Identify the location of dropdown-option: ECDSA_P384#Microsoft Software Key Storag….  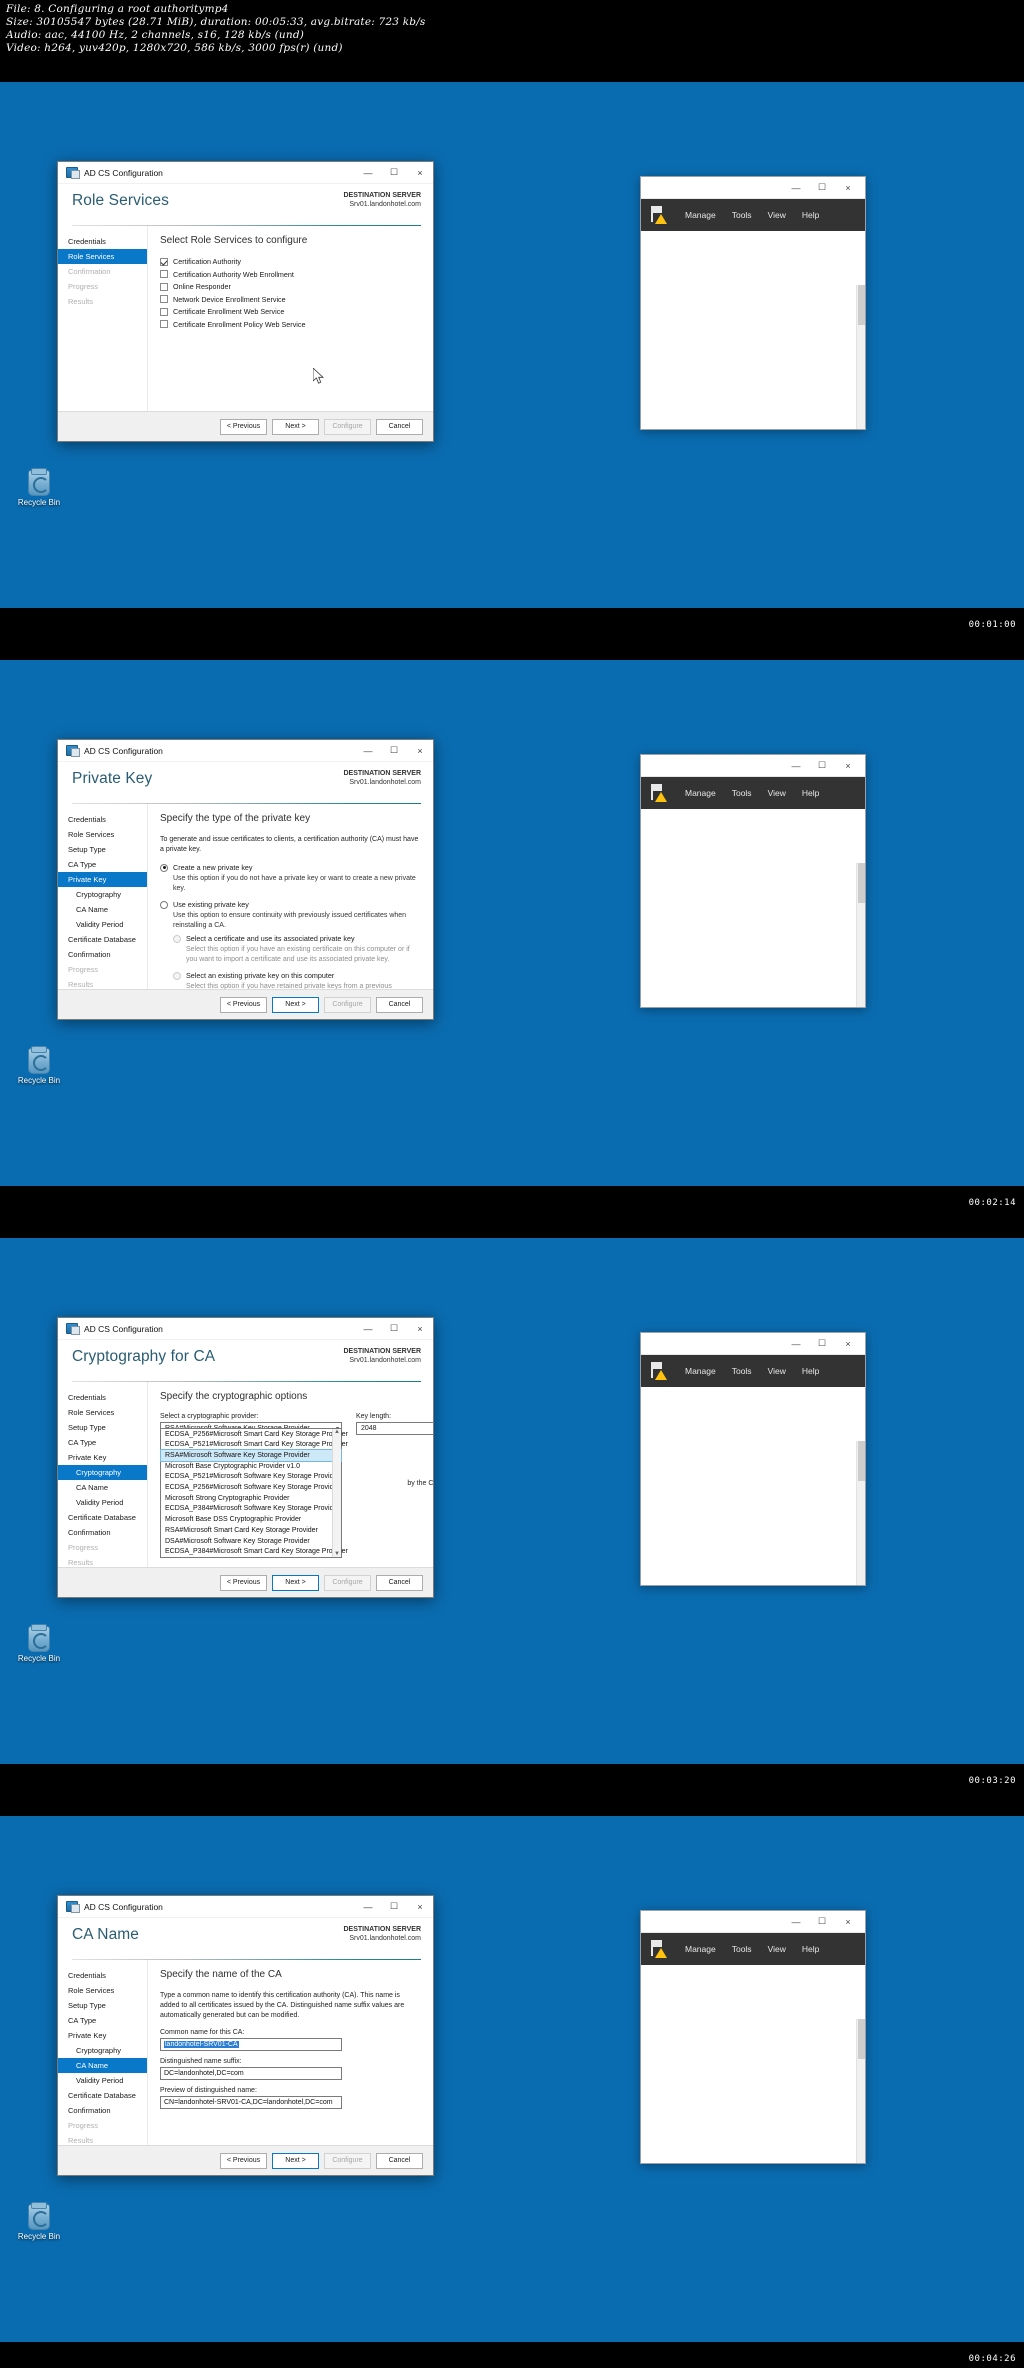
(251, 1509).